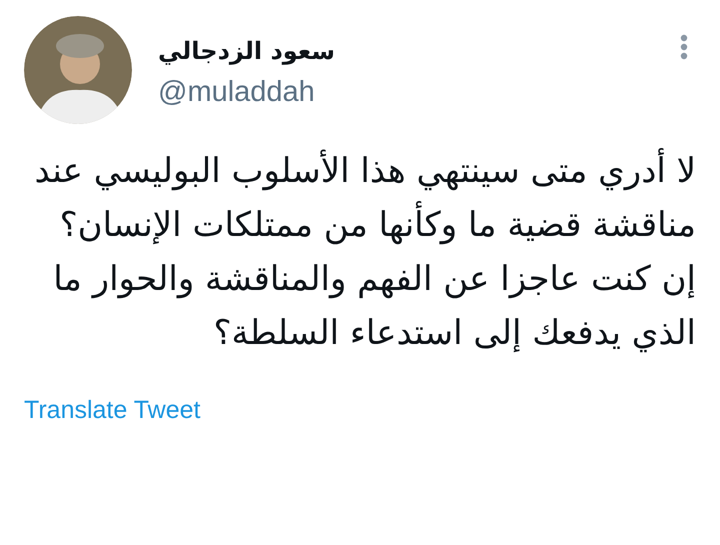 The height and width of the screenshot is (545, 720). I want to click on translate-link: Translate Tweet, so click(112, 410).